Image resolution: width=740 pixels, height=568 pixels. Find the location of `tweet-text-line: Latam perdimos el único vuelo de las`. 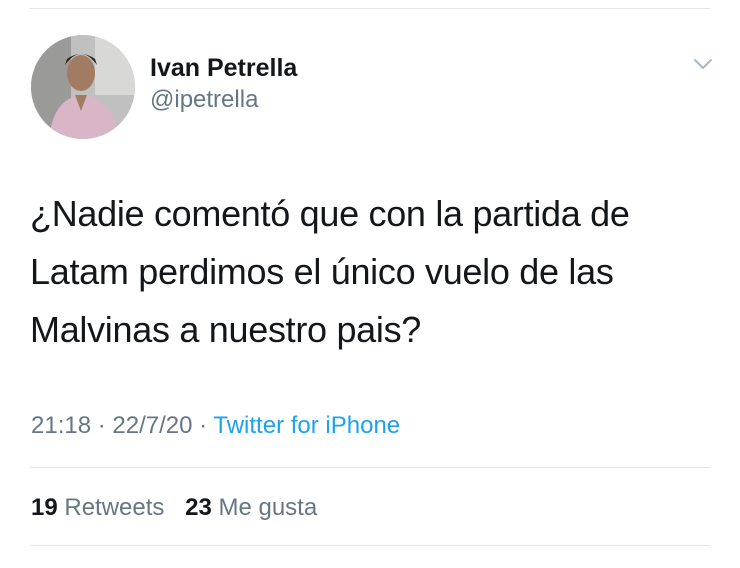

tweet-text-line: Latam perdimos el único vuelo de las is located at coordinates (322, 271).